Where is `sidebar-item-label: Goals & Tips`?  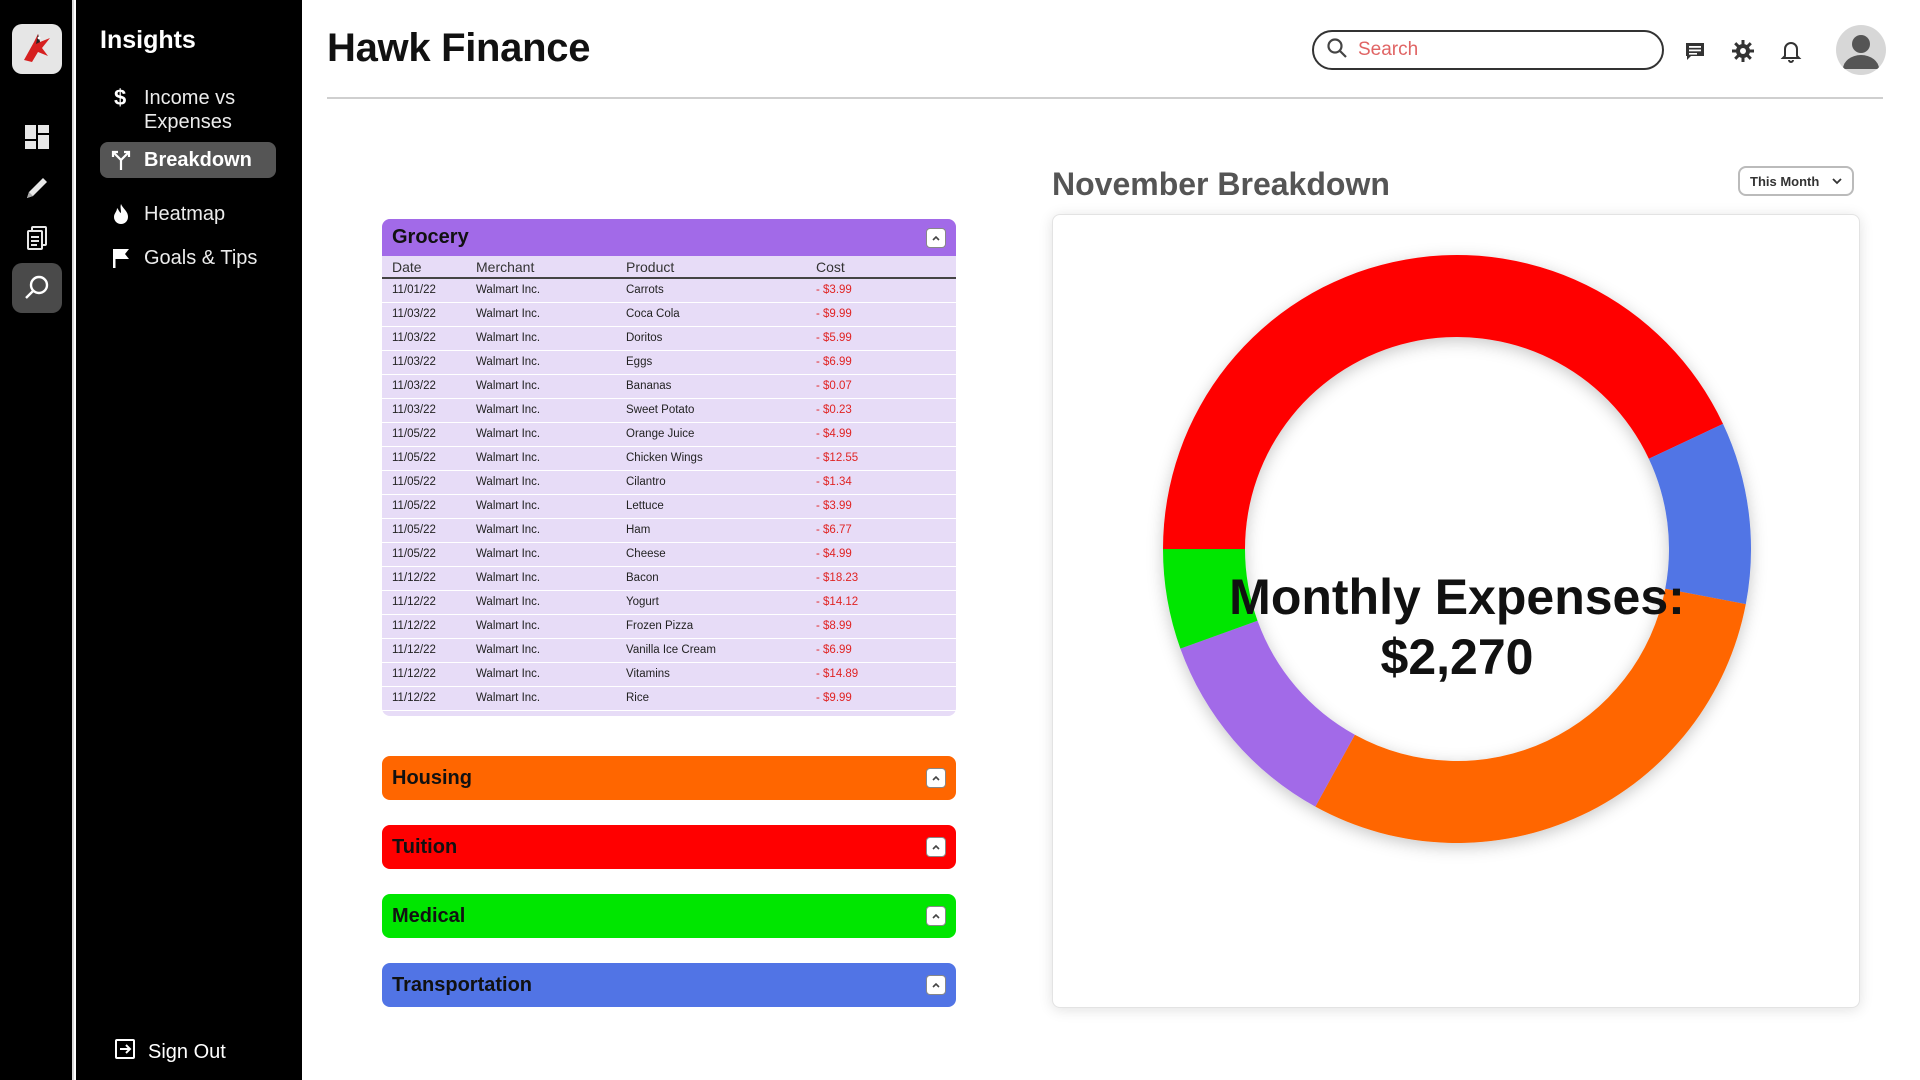 sidebar-item-label: Goals & Tips is located at coordinates (201, 258).